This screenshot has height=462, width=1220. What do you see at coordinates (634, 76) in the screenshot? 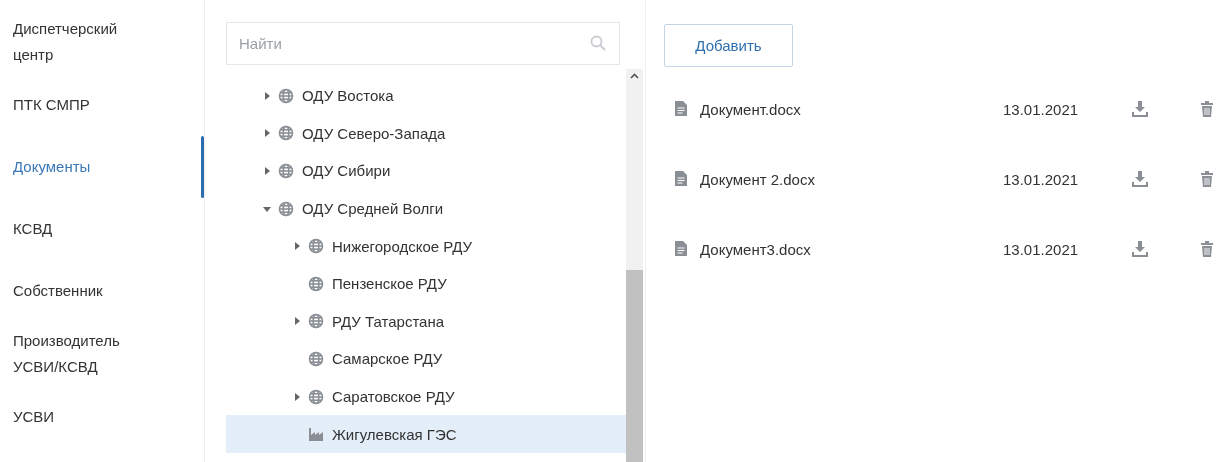
I see `scroll-up-icon` at bounding box center [634, 76].